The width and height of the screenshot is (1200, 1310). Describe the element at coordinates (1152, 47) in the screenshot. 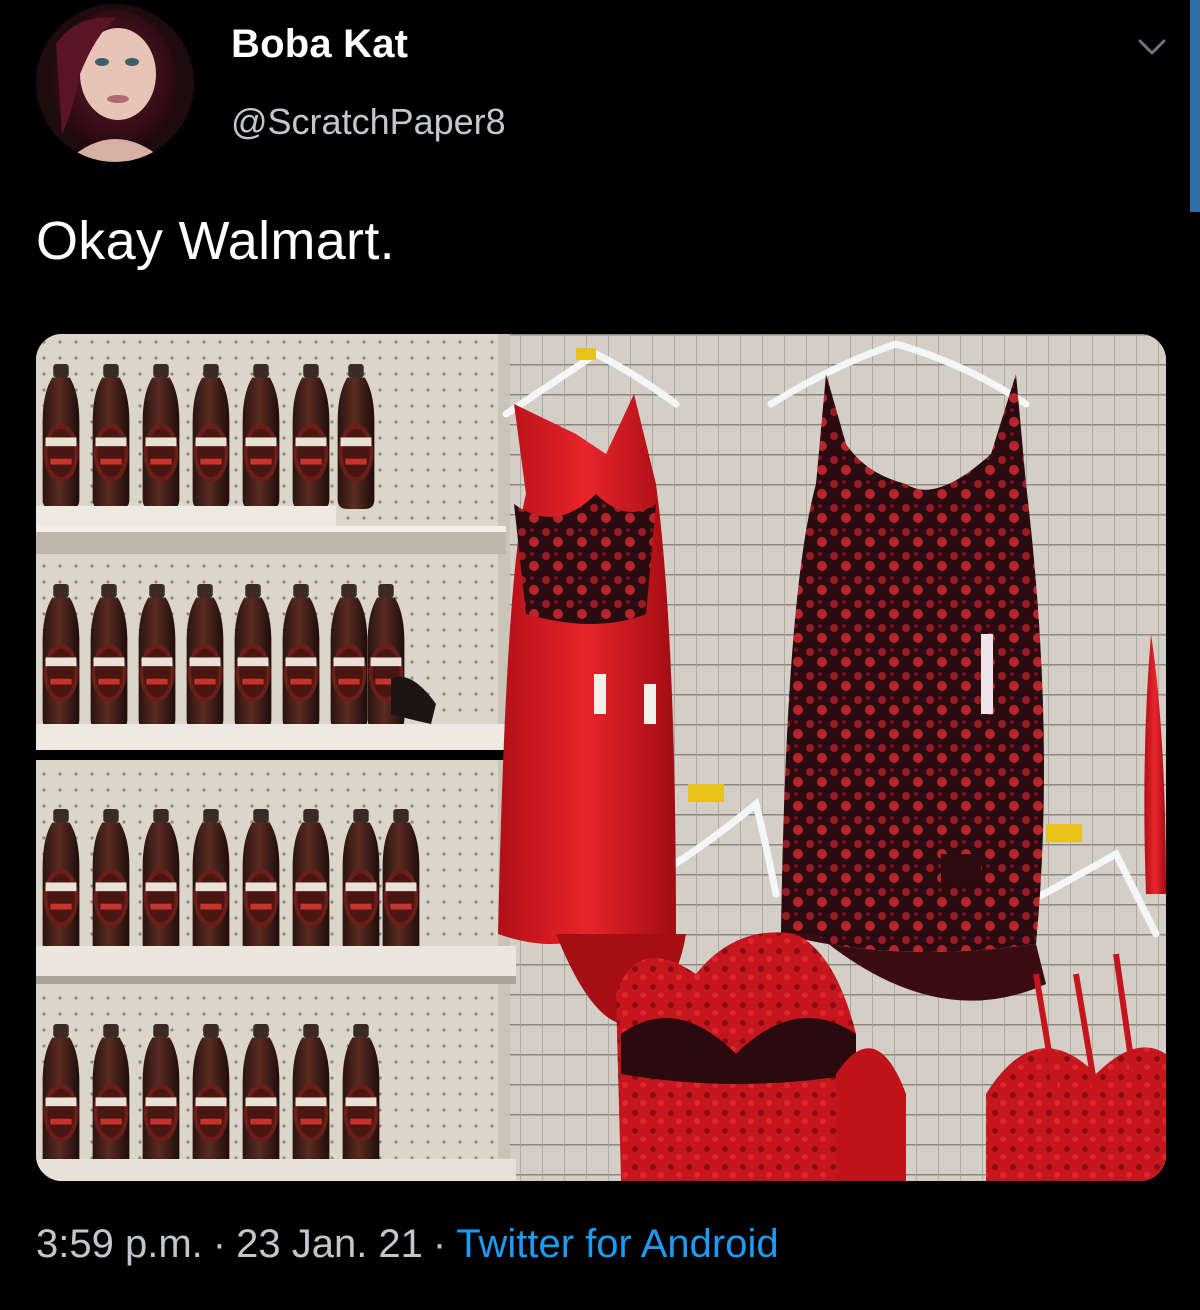

I see `chevron-down-icon` at that location.